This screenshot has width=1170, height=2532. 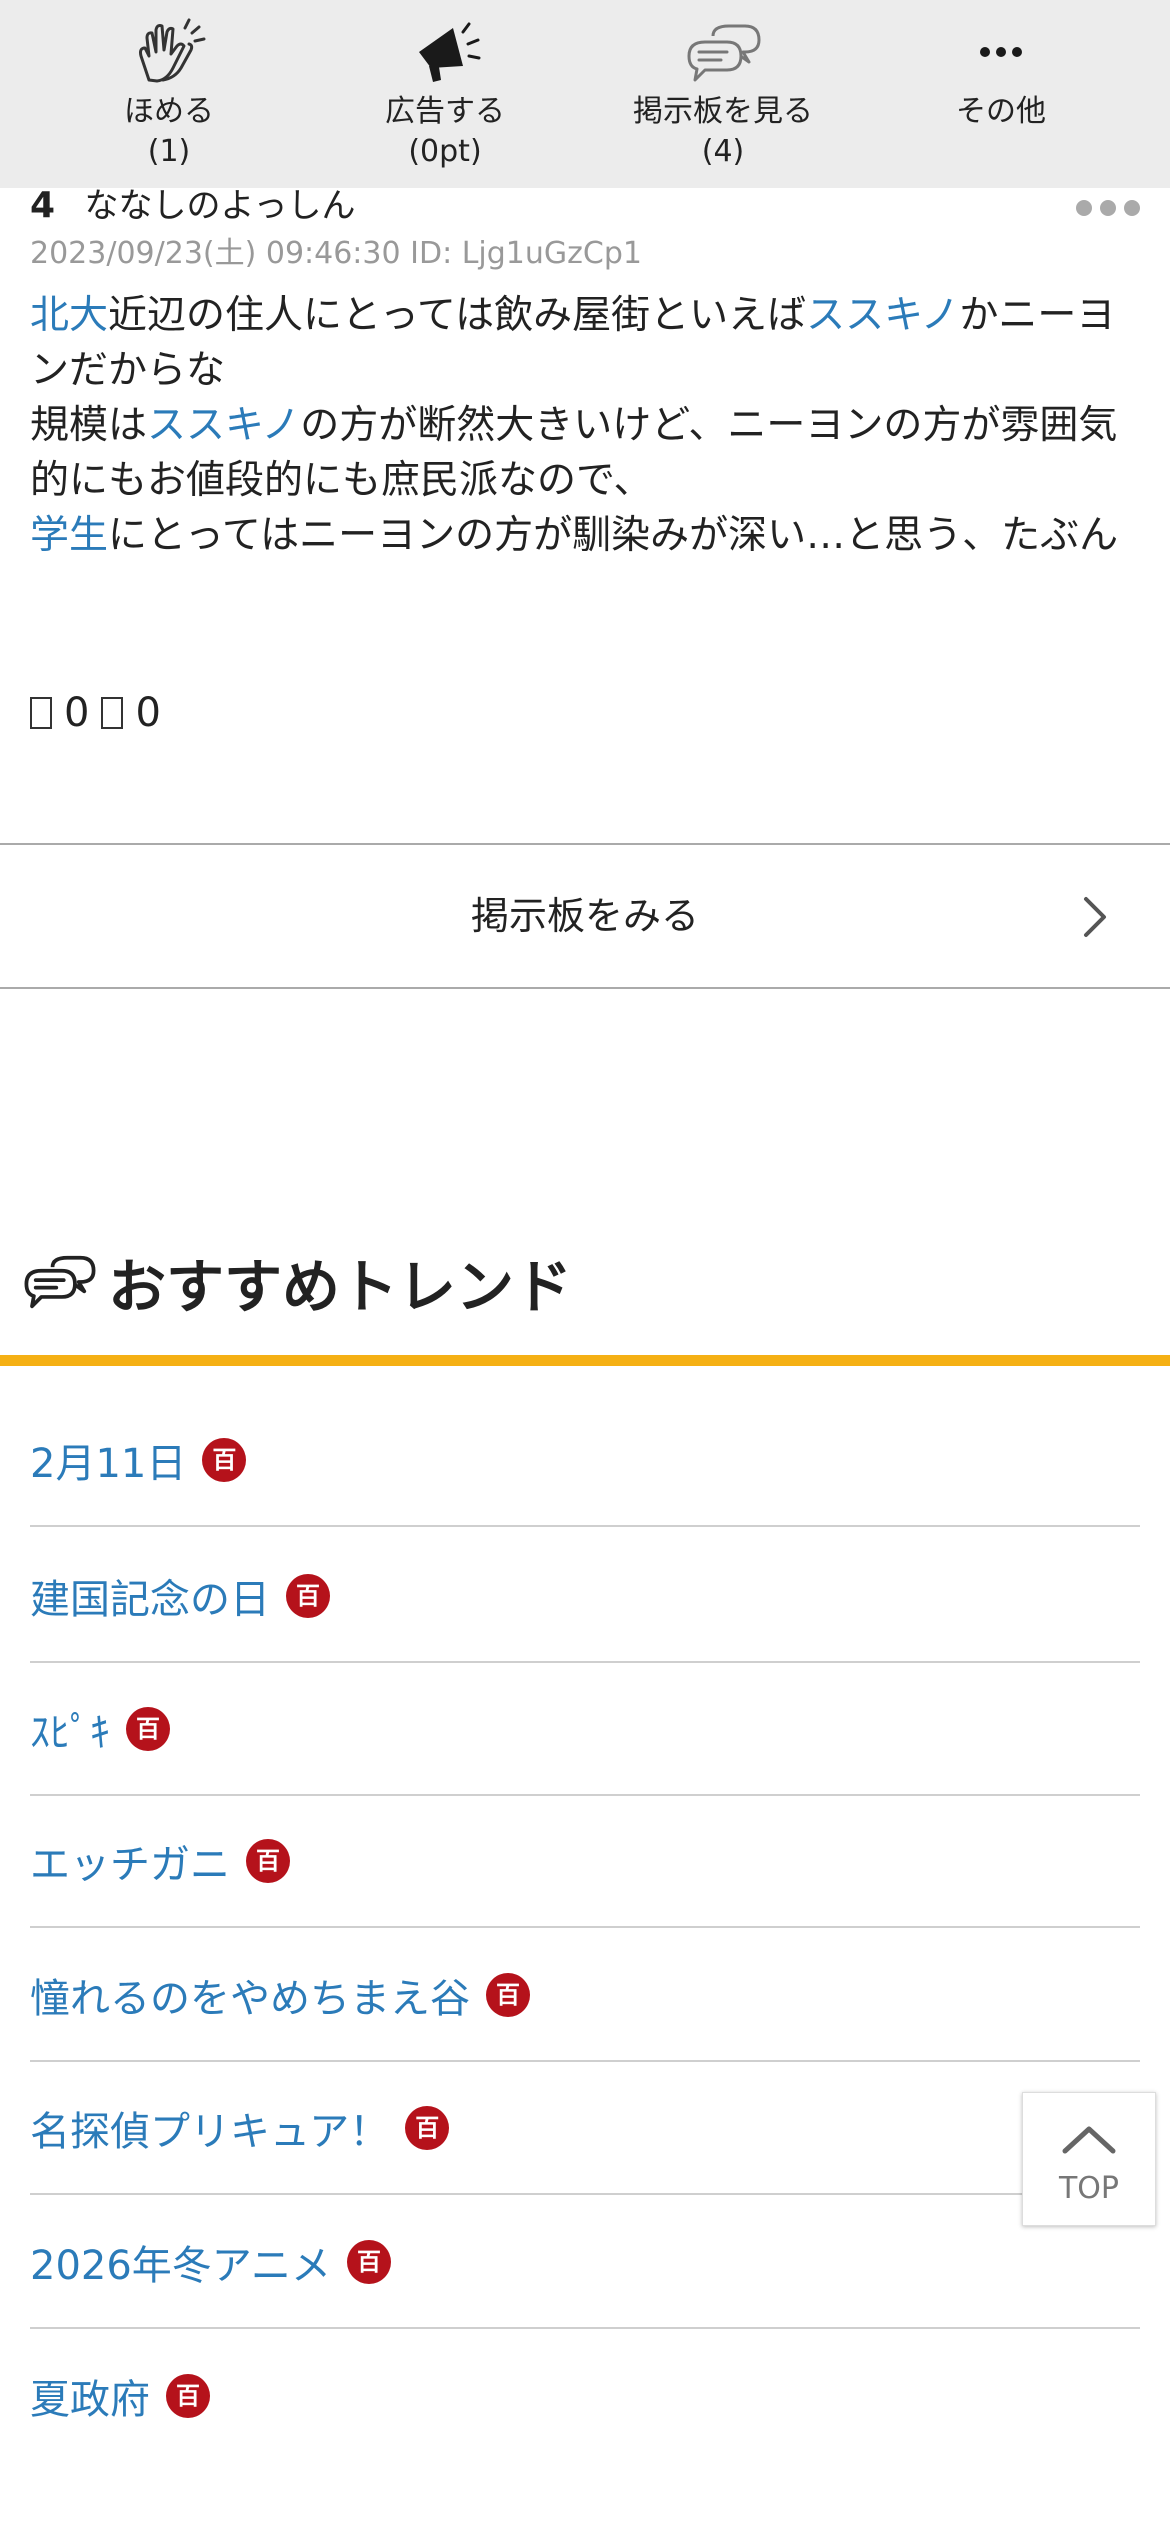 What do you see at coordinates (70, 1733) in the screenshot?
I see `trend-item-label: ｽﾋﾟｷ` at bounding box center [70, 1733].